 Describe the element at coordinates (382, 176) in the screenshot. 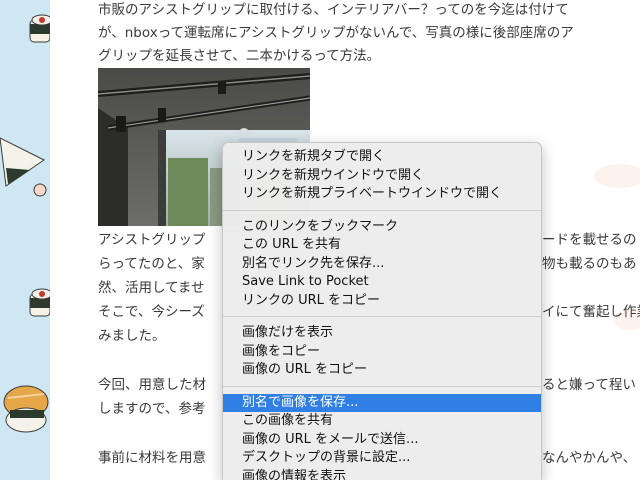

I see `context-menu-item: リンクを新規ウインドウで開く` at that location.